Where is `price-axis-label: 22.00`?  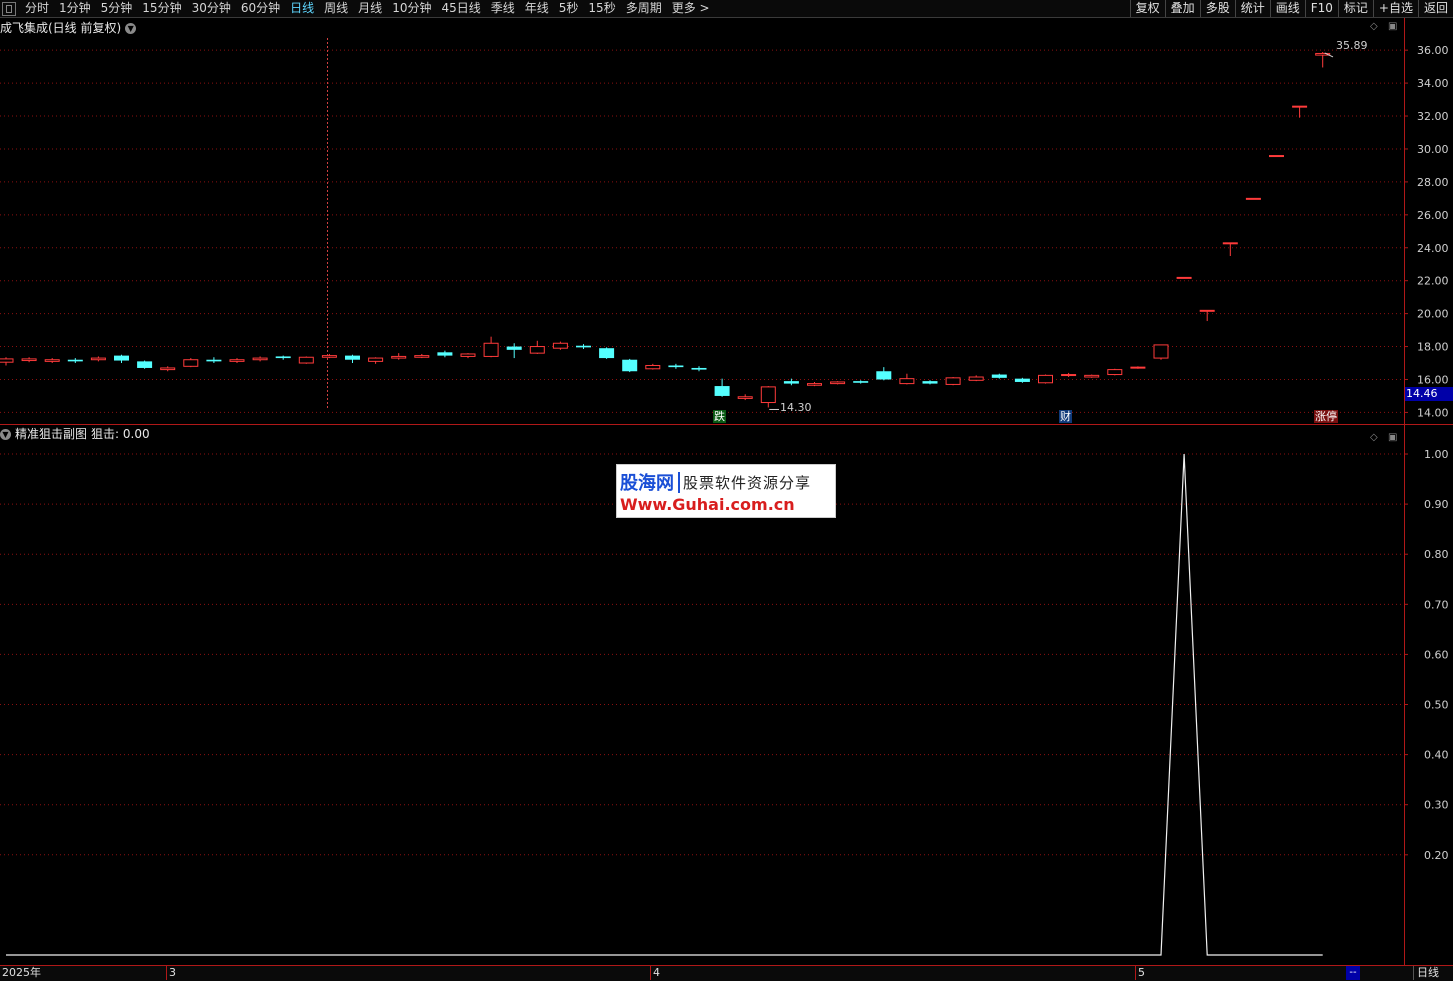 price-axis-label: 22.00 is located at coordinates (1433, 281).